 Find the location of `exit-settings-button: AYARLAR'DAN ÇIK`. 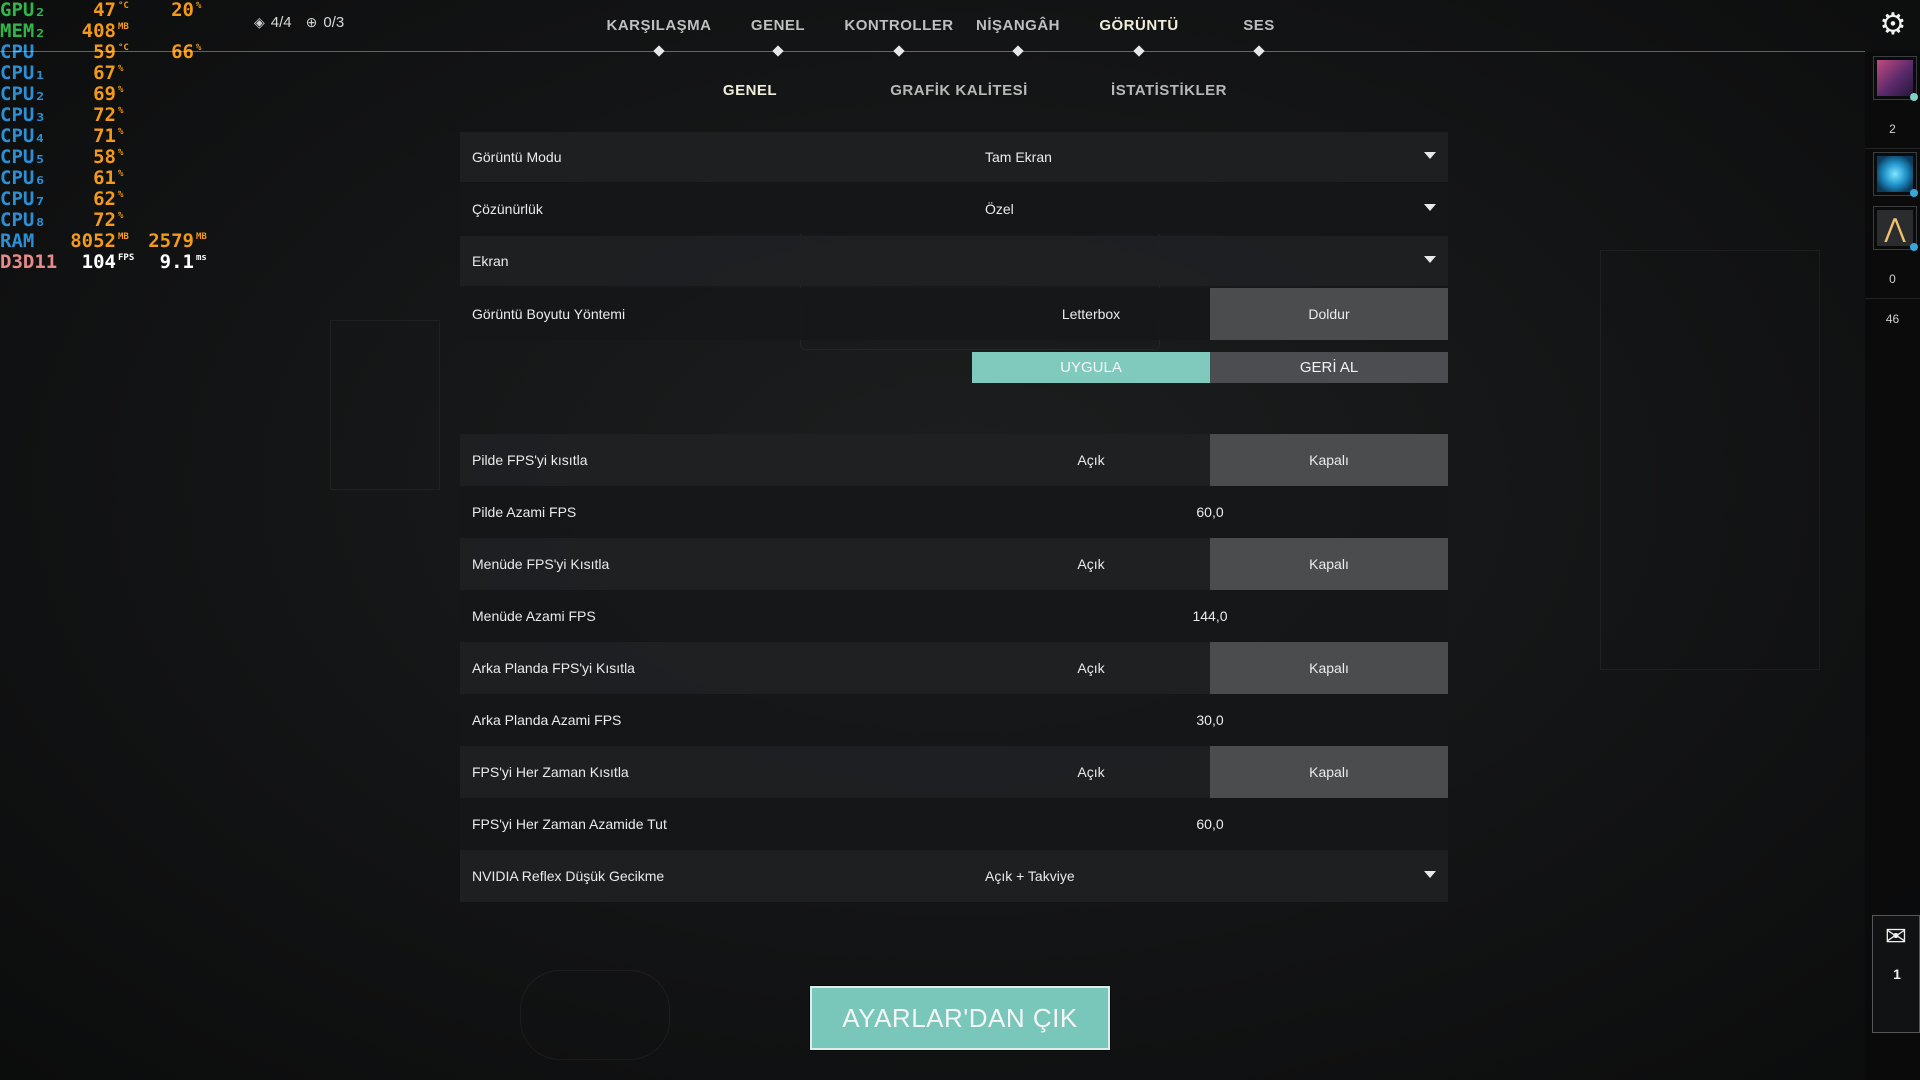

exit-settings-button: AYARLAR'DAN ÇIK is located at coordinates (960, 1018).